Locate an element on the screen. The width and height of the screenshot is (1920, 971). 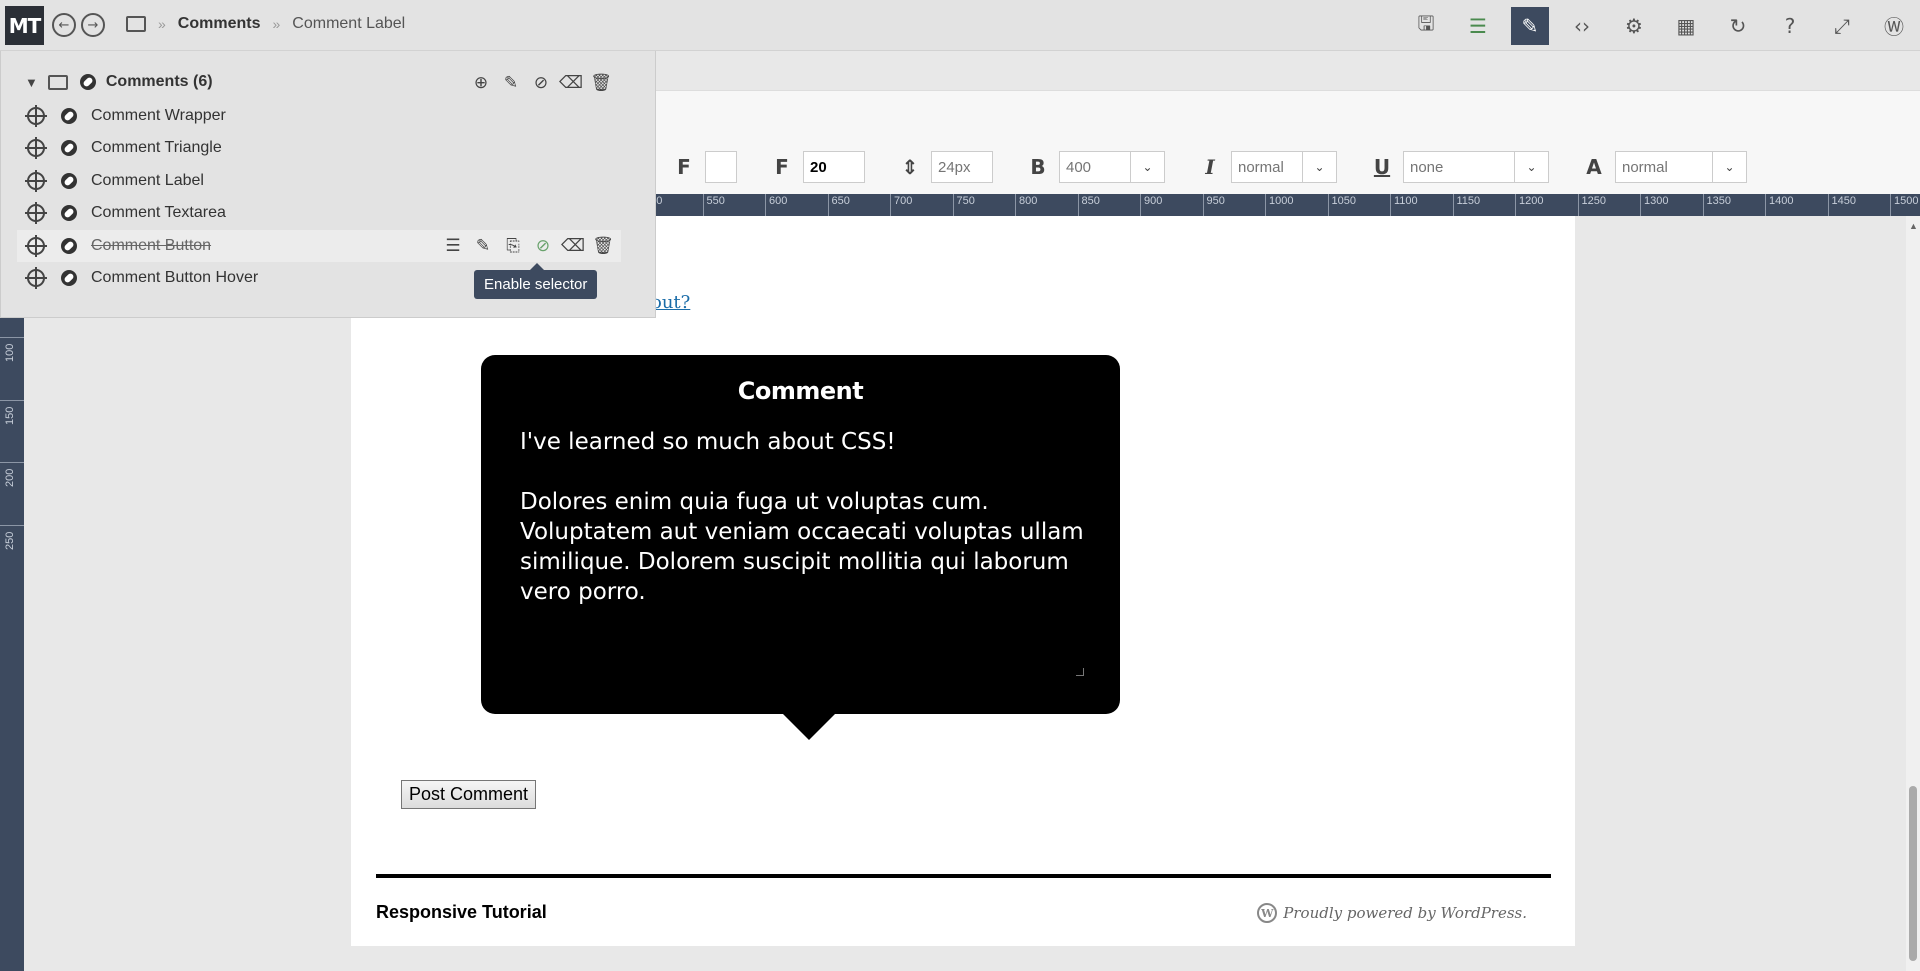
selectors-icon: ☰ is located at coordinates (1478, 25).